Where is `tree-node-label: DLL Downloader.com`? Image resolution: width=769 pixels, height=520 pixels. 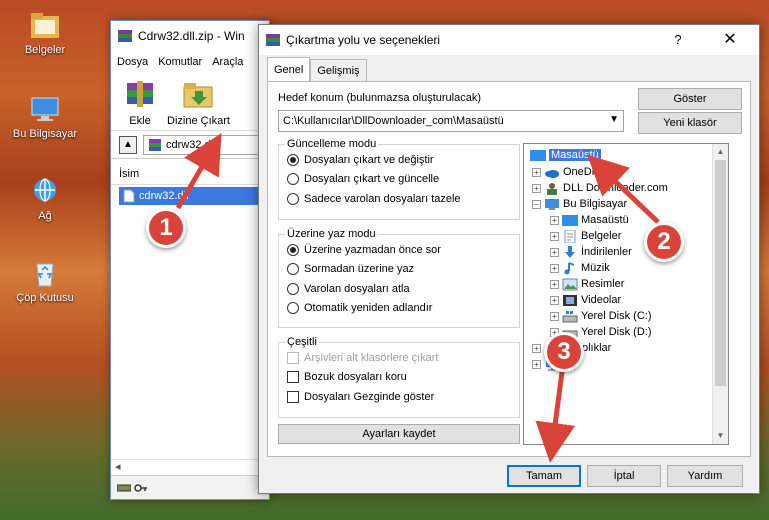 tree-node-label: DLL Downloader.com is located at coordinates (615, 188).